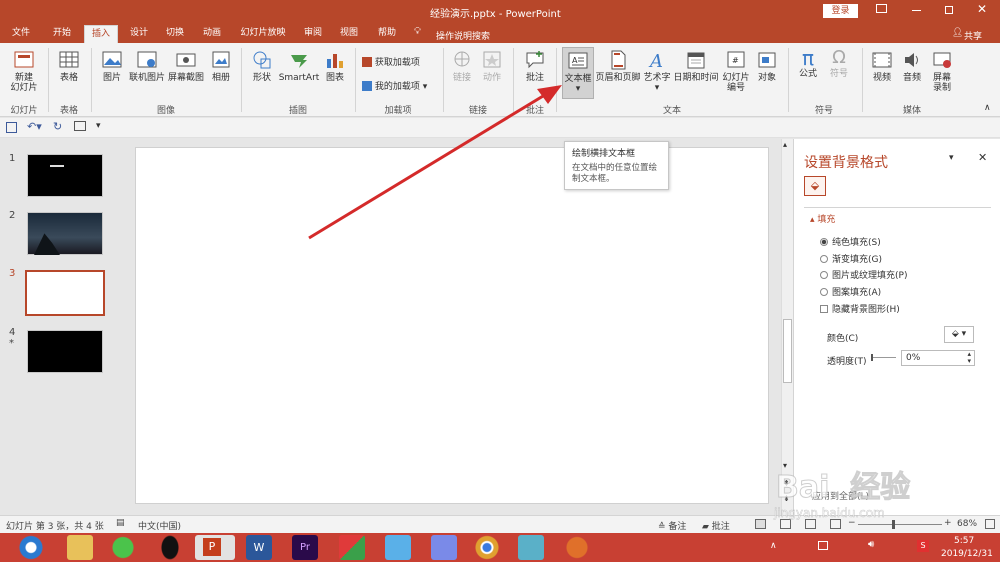  Describe the element at coordinates (973, 35) in the screenshot. I see `share-button: 共享` at that location.